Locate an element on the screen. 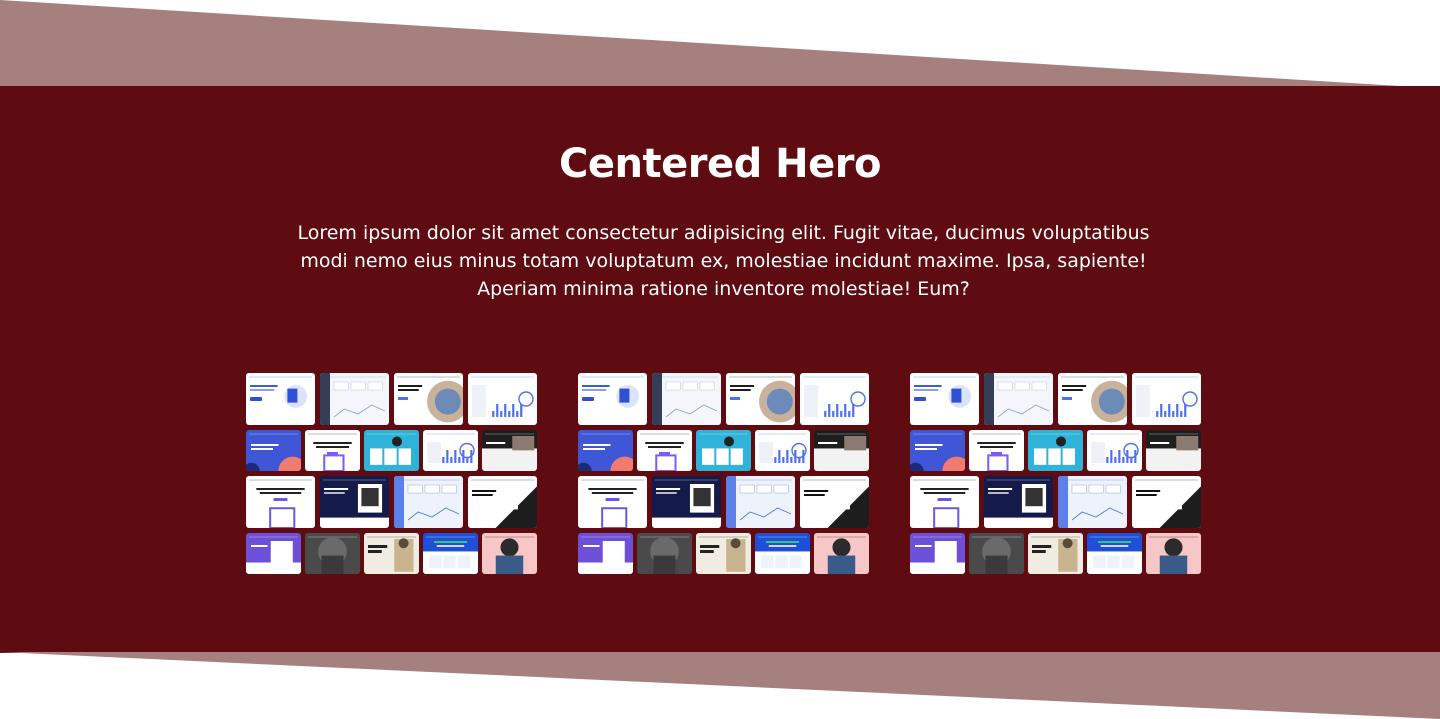 This screenshot has height=719, width=1440. hero-title: Centered Hero is located at coordinates (720, 164).